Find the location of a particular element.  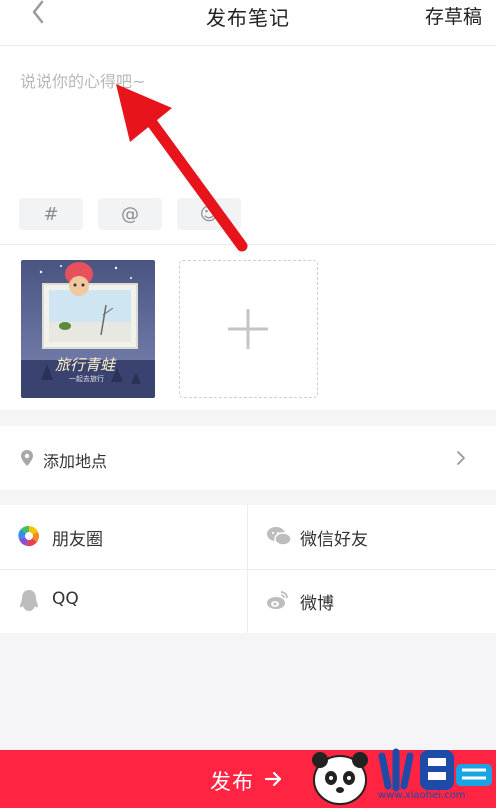

save-draft-button: 存草稿 is located at coordinates (453, 15).